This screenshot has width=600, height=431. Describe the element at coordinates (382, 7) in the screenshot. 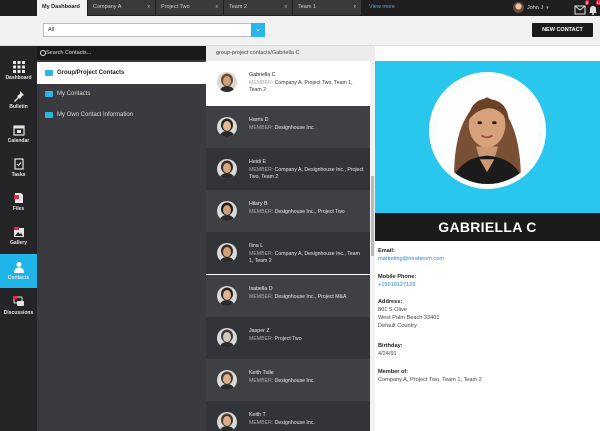

I see `view-more-link: View more` at that location.